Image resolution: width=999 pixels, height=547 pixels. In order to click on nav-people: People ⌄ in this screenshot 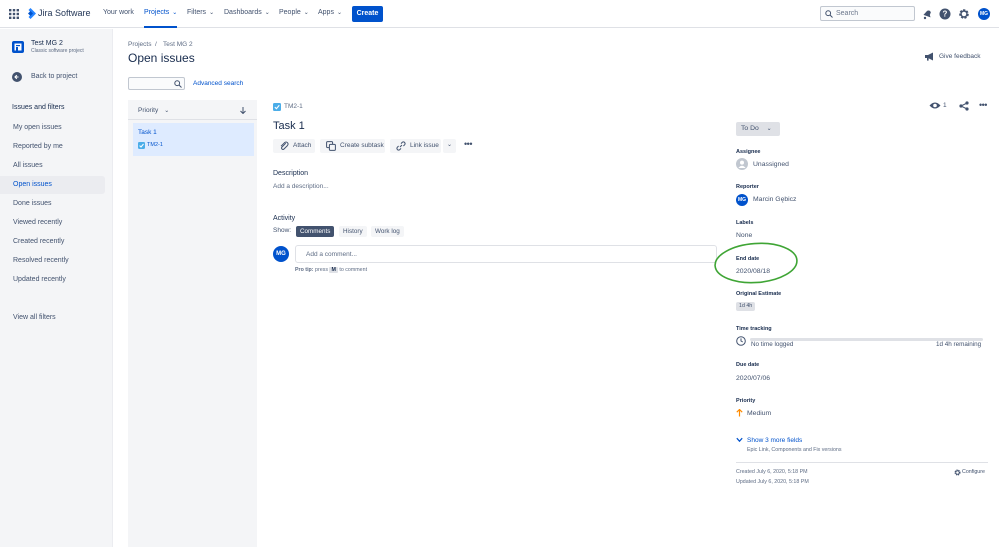, I will do `click(294, 12)`.